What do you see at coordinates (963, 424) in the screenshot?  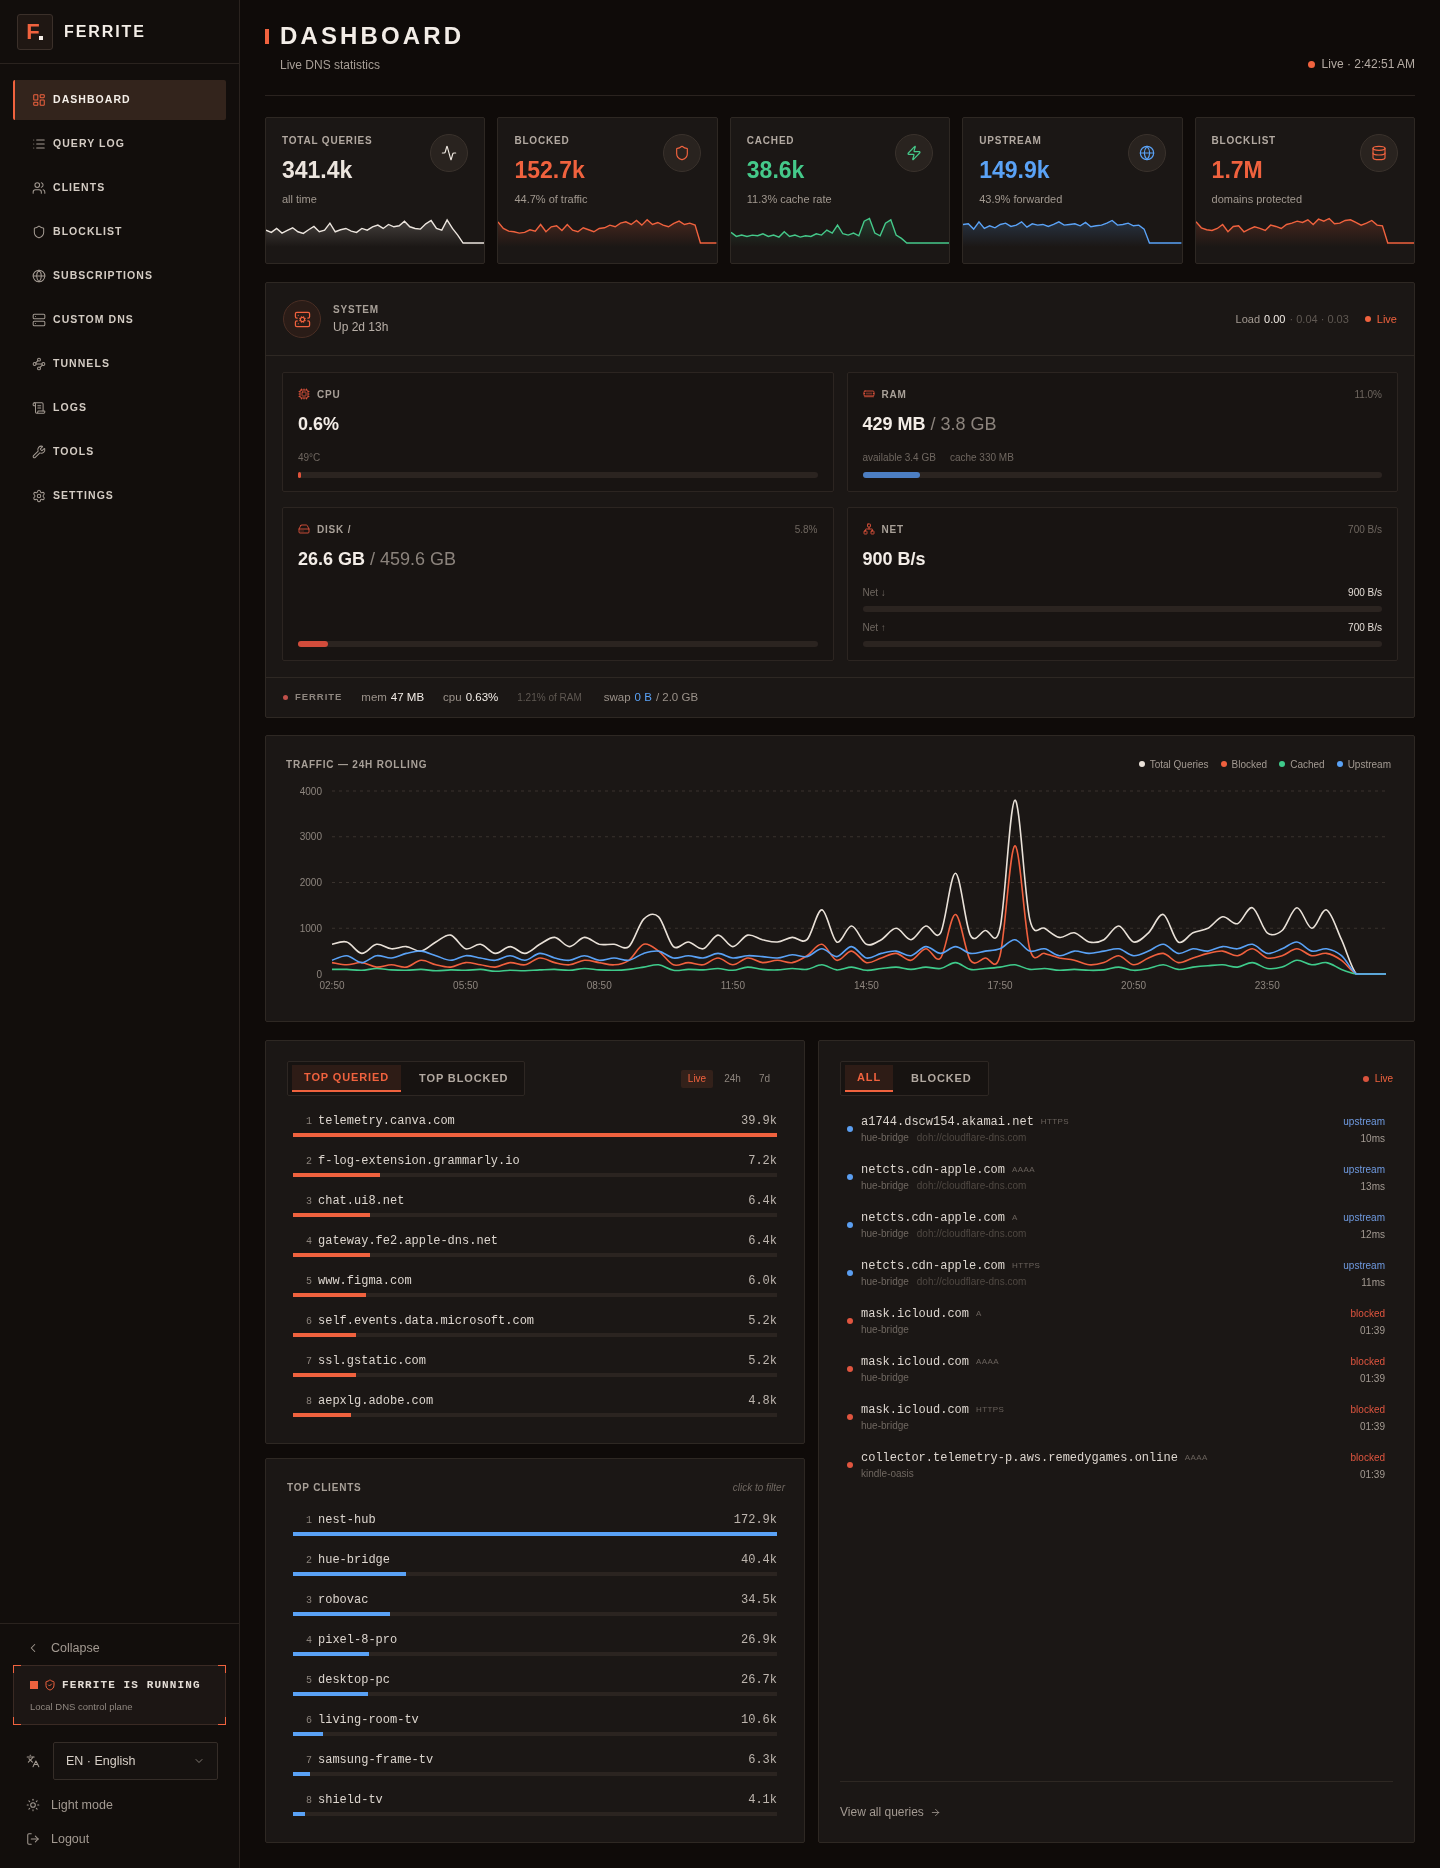 I see `metric-total: / 3.8 GB` at bounding box center [963, 424].